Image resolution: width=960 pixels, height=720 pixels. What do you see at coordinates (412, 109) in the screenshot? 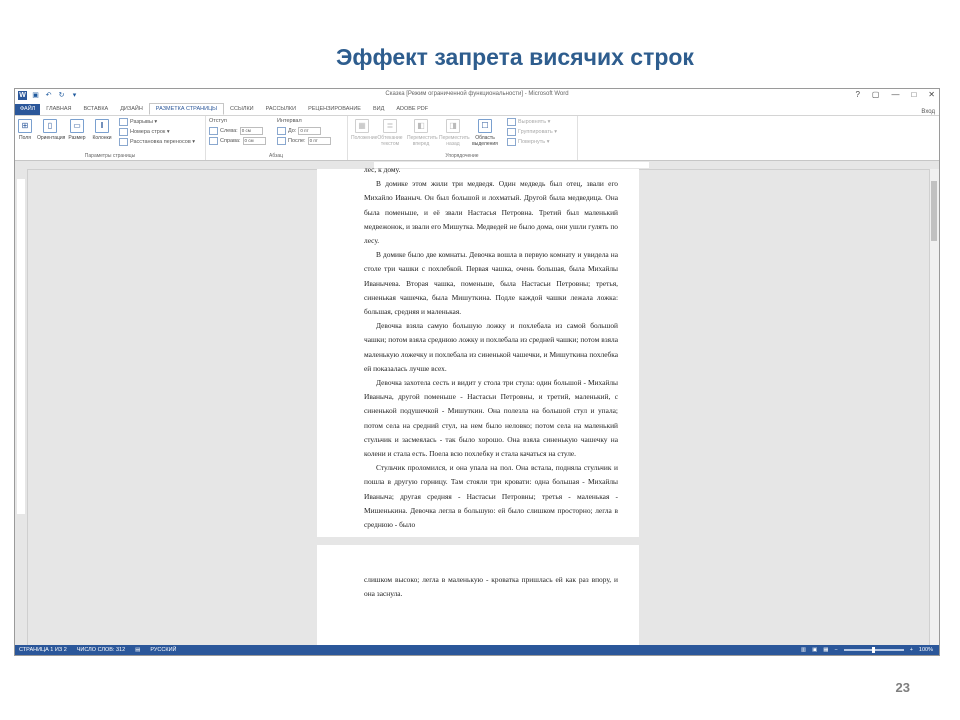
I see `tab-adobe-pdf: ADOBE PDF` at bounding box center [412, 109].